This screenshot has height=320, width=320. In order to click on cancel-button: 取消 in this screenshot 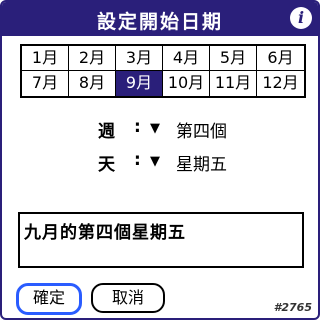, I will do `click(128, 298)`.